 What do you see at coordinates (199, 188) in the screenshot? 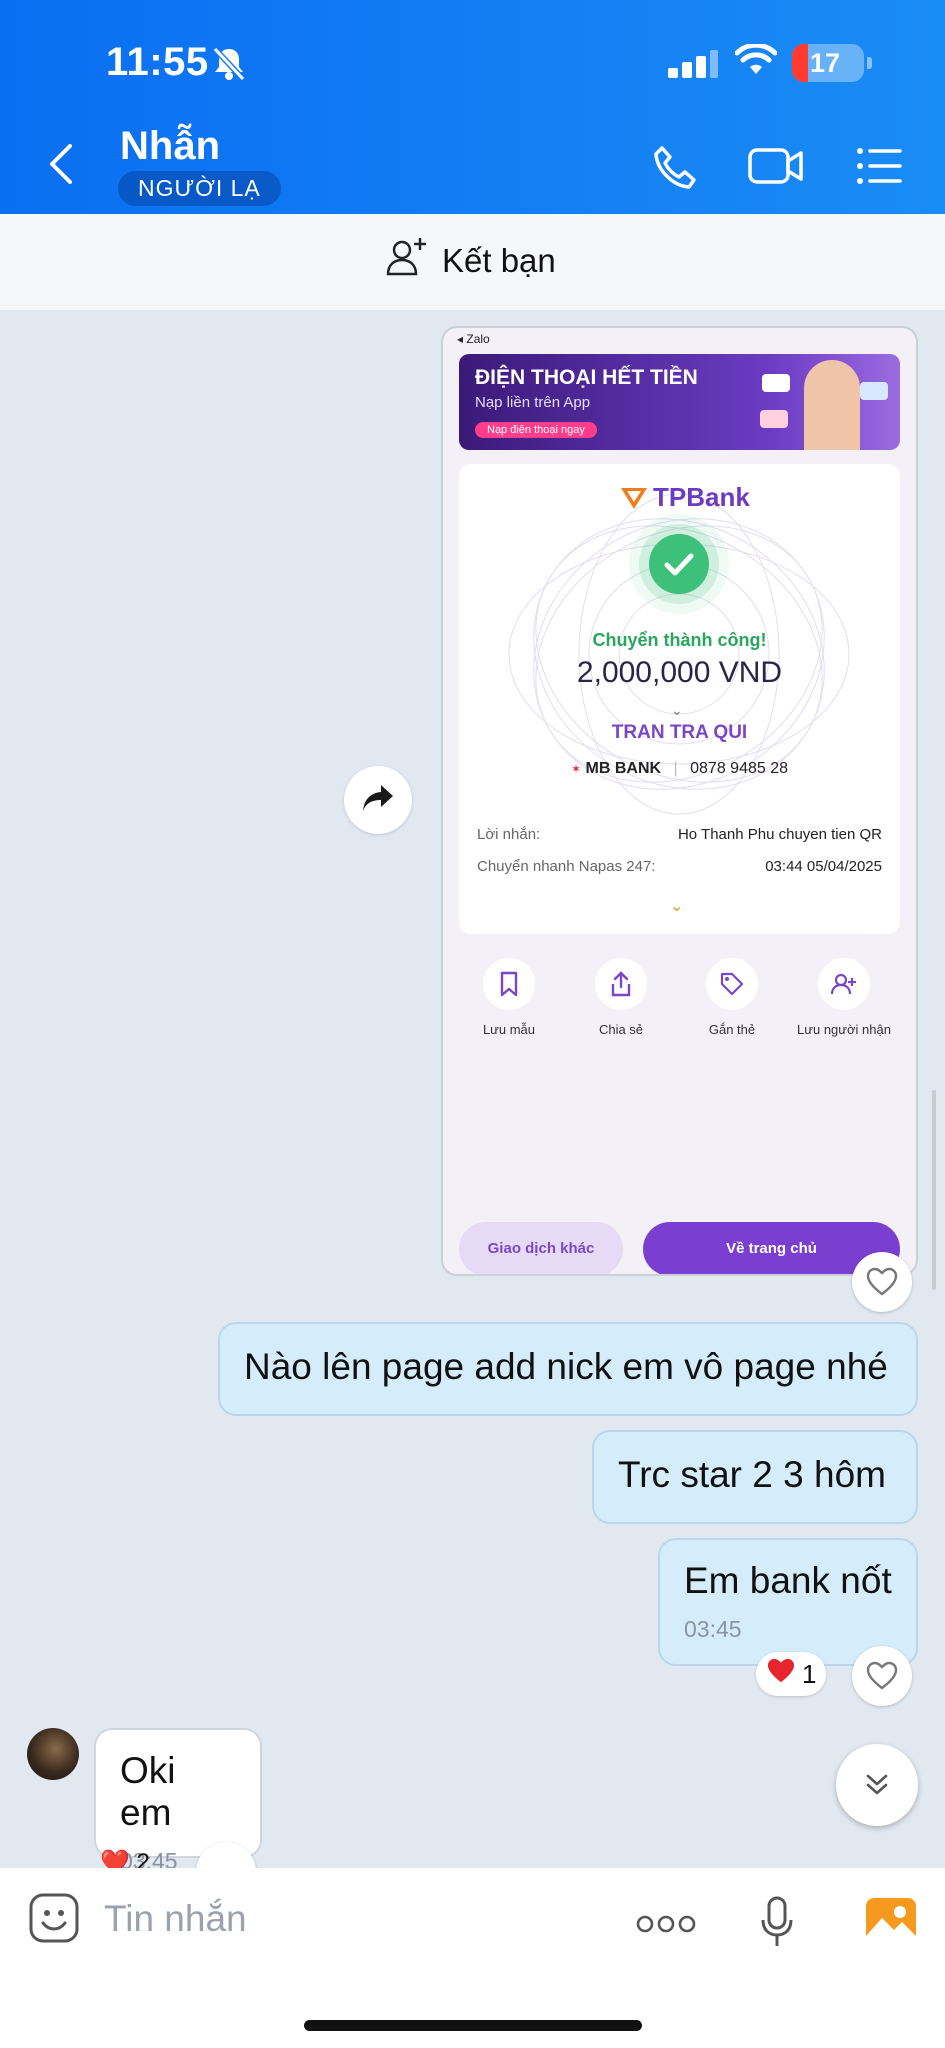
I see `stranger-badge: NGƯỜI LẠ` at bounding box center [199, 188].